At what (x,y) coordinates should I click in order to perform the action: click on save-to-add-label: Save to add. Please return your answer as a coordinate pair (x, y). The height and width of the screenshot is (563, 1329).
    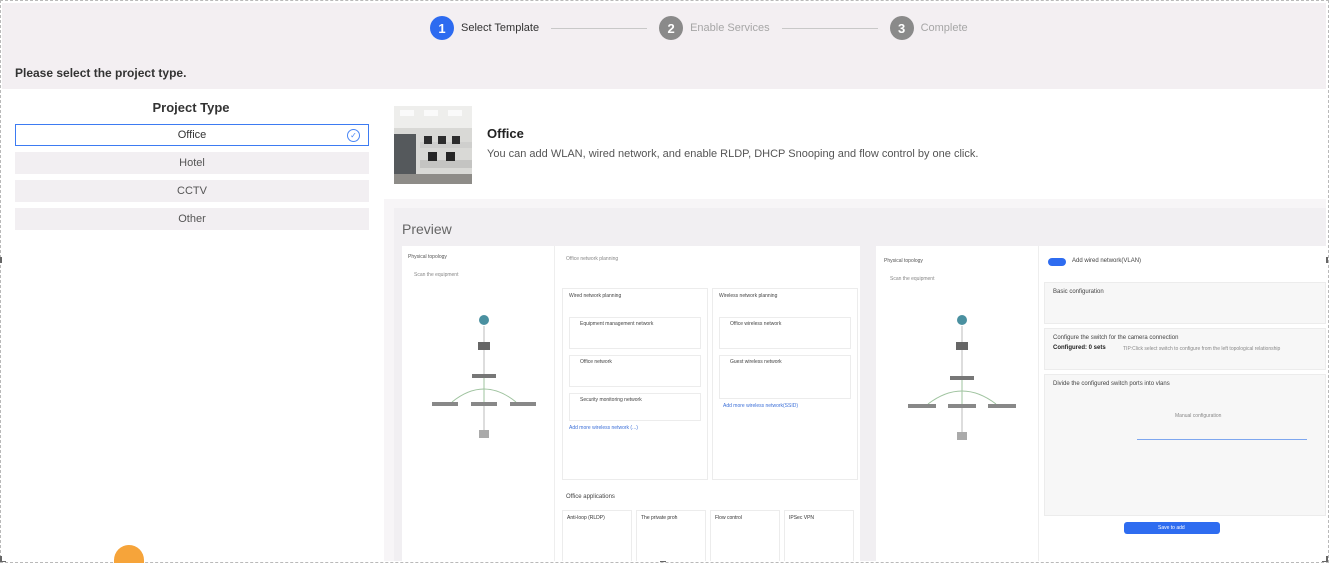
    Looking at the image, I should click on (1171, 528).